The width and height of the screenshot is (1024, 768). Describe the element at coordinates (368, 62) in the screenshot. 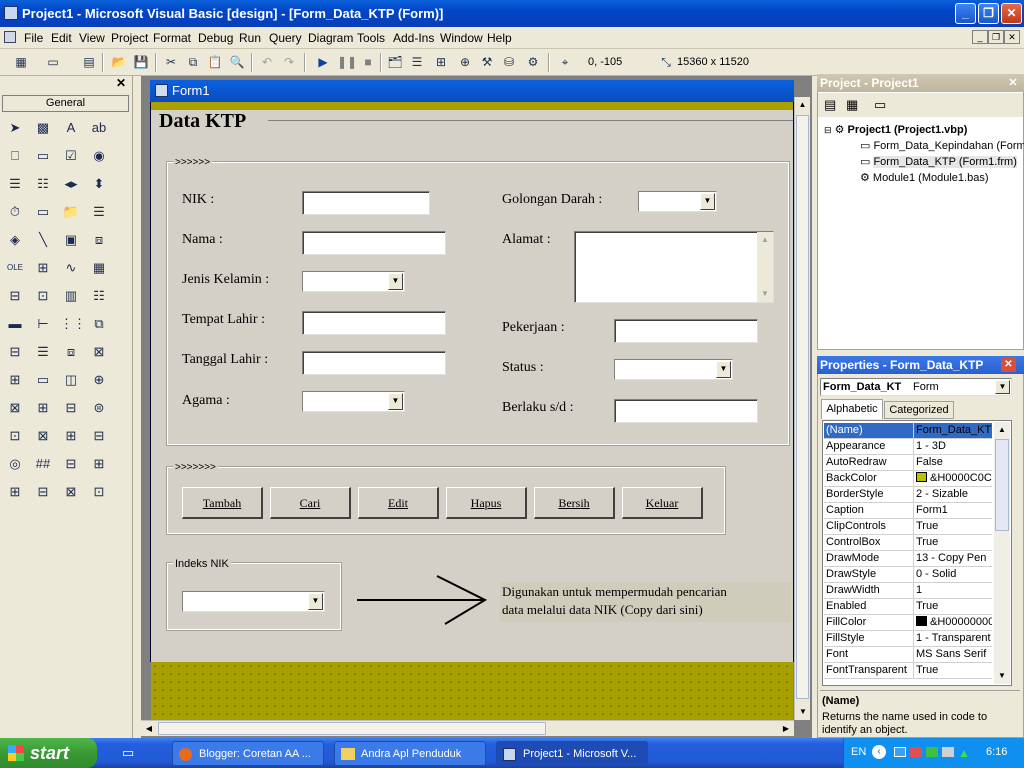

I see `end-icon: ■` at that location.